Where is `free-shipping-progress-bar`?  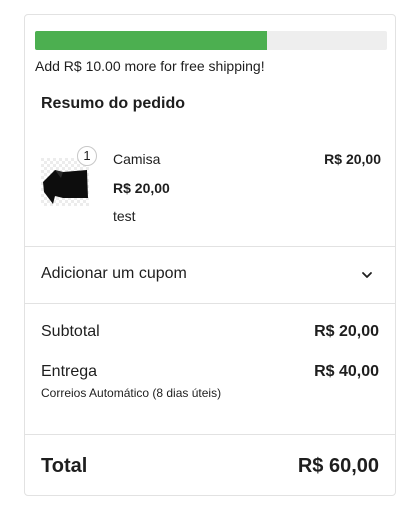
free-shipping-progress-bar is located at coordinates (211, 40).